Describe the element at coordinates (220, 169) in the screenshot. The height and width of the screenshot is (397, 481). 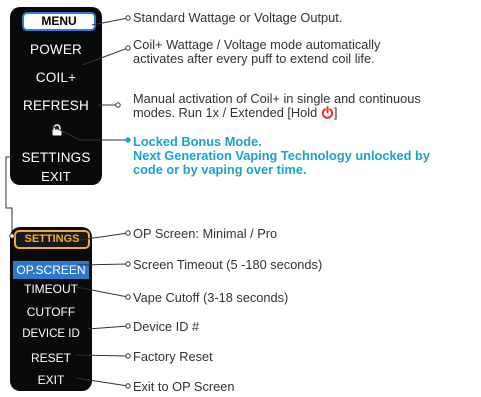
I see `annotation-locked-line3: code or by vaping over time.` at that location.